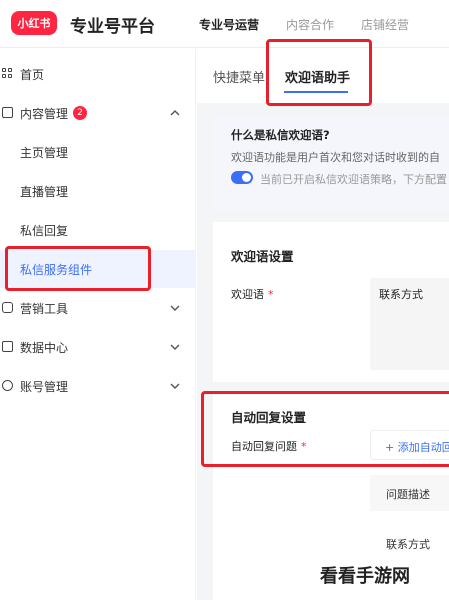  What do you see at coordinates (98, 269) in the screenshot?
I see `sidebar-item-dm-service-component: 私信服务组件` at bounding box center [98, 269].